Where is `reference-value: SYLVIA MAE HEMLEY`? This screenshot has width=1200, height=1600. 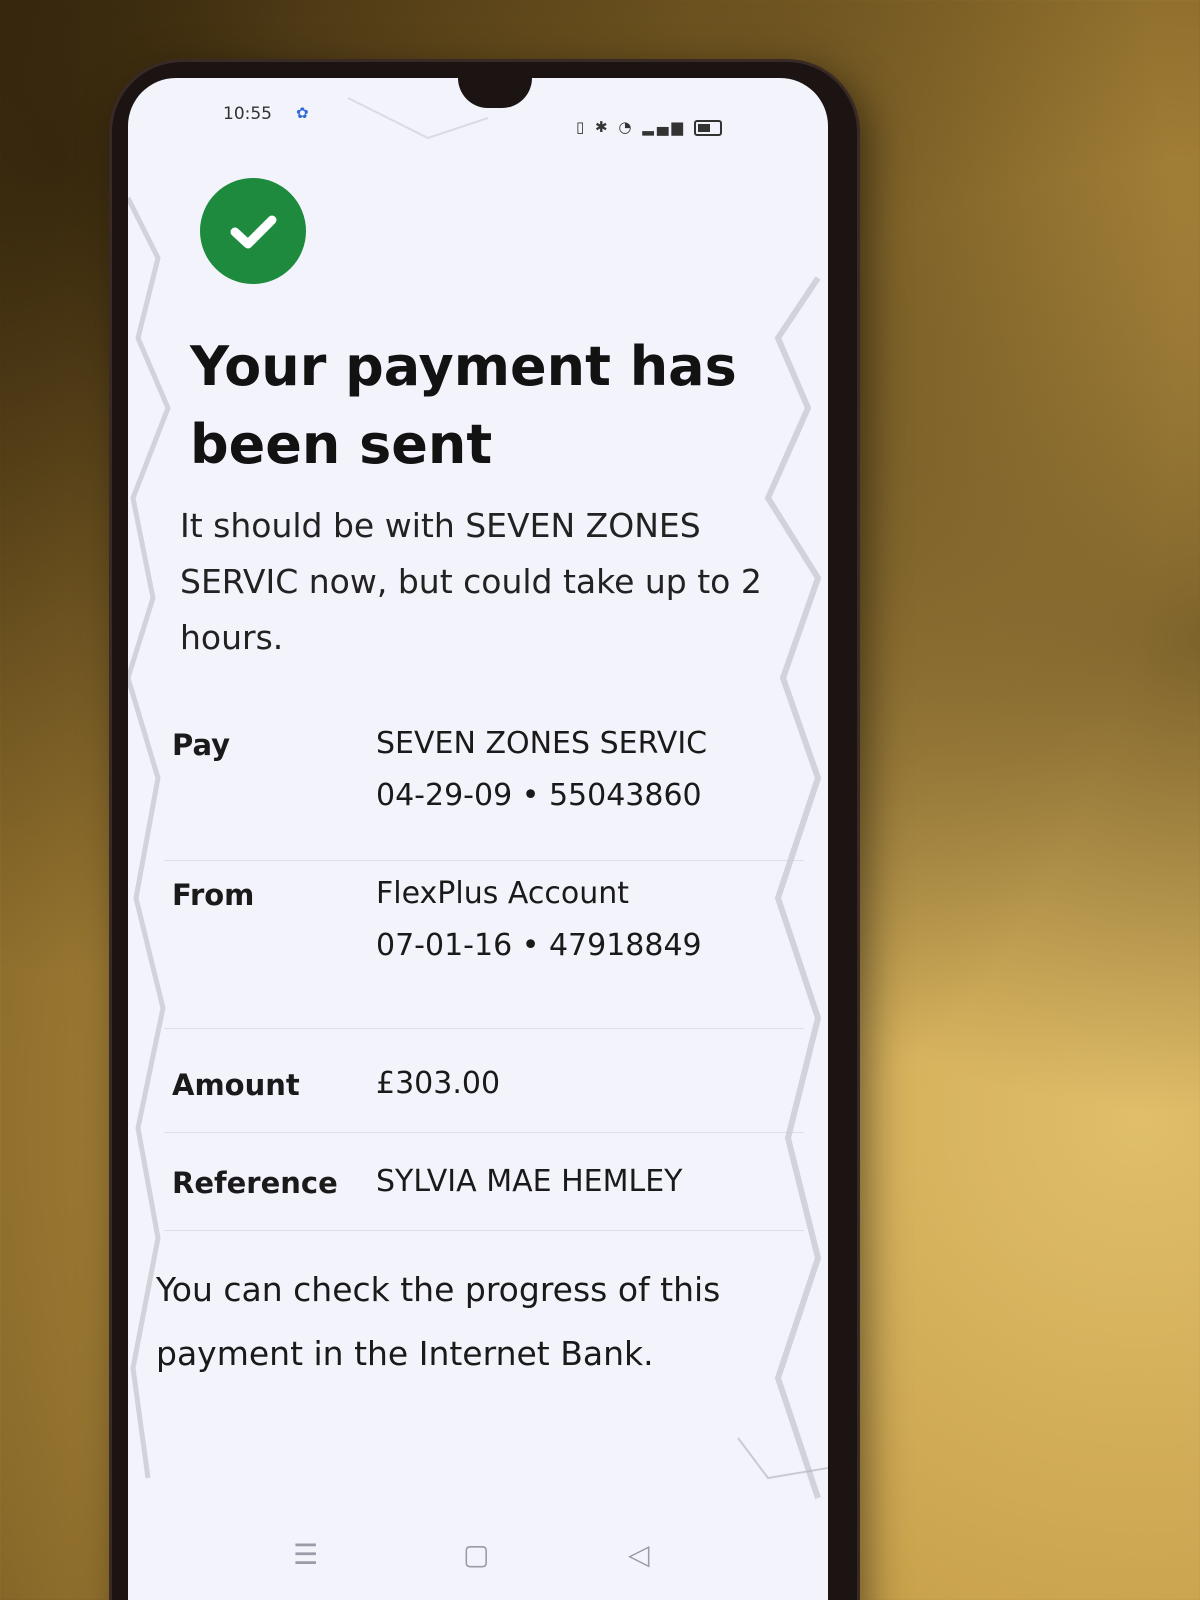 reference-value: SYLVIA MAE HEMLEY is located at coordinates (529, 1181).